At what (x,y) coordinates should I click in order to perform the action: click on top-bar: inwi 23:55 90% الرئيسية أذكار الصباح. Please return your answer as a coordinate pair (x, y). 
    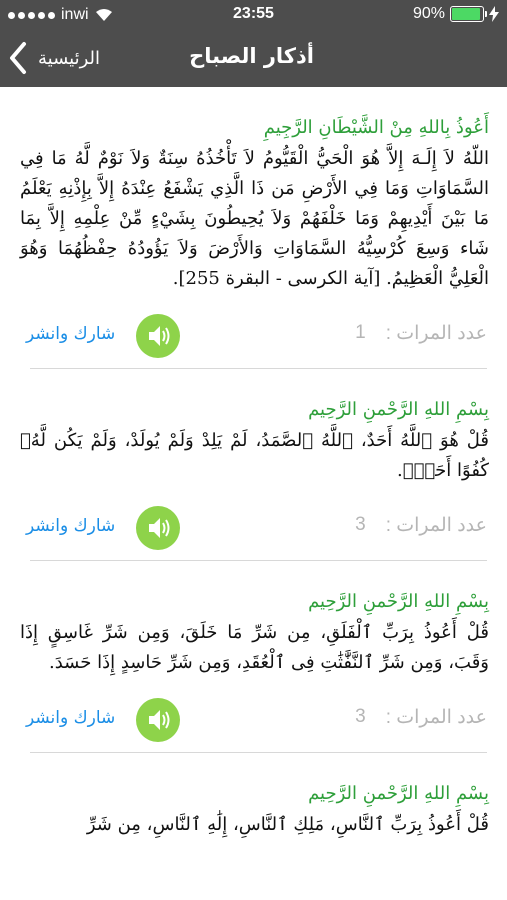
    Looking at the image, I should click on (253, 43).